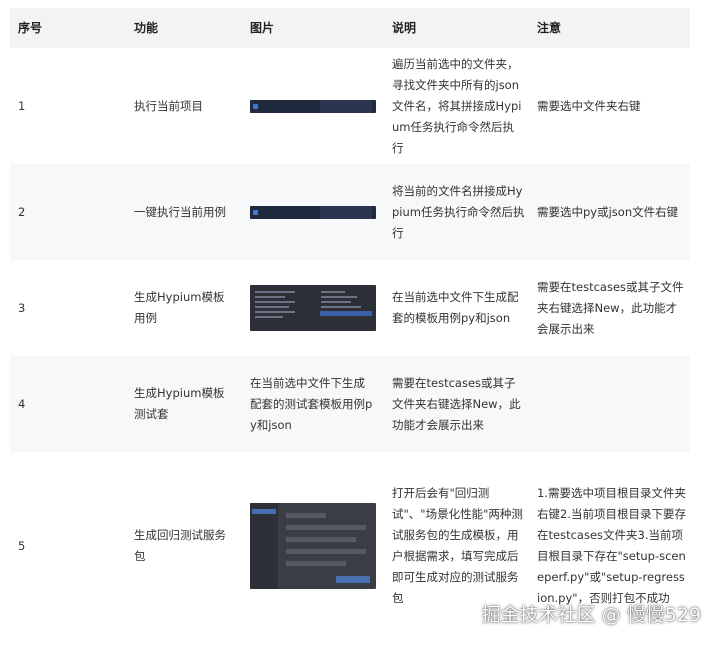 The image size is (717, 650). What do you see at coordinates (608, 211) in the screenshot?
I see `row-note: 需要选中py或json文件右键` at bounding box center [608, 211].